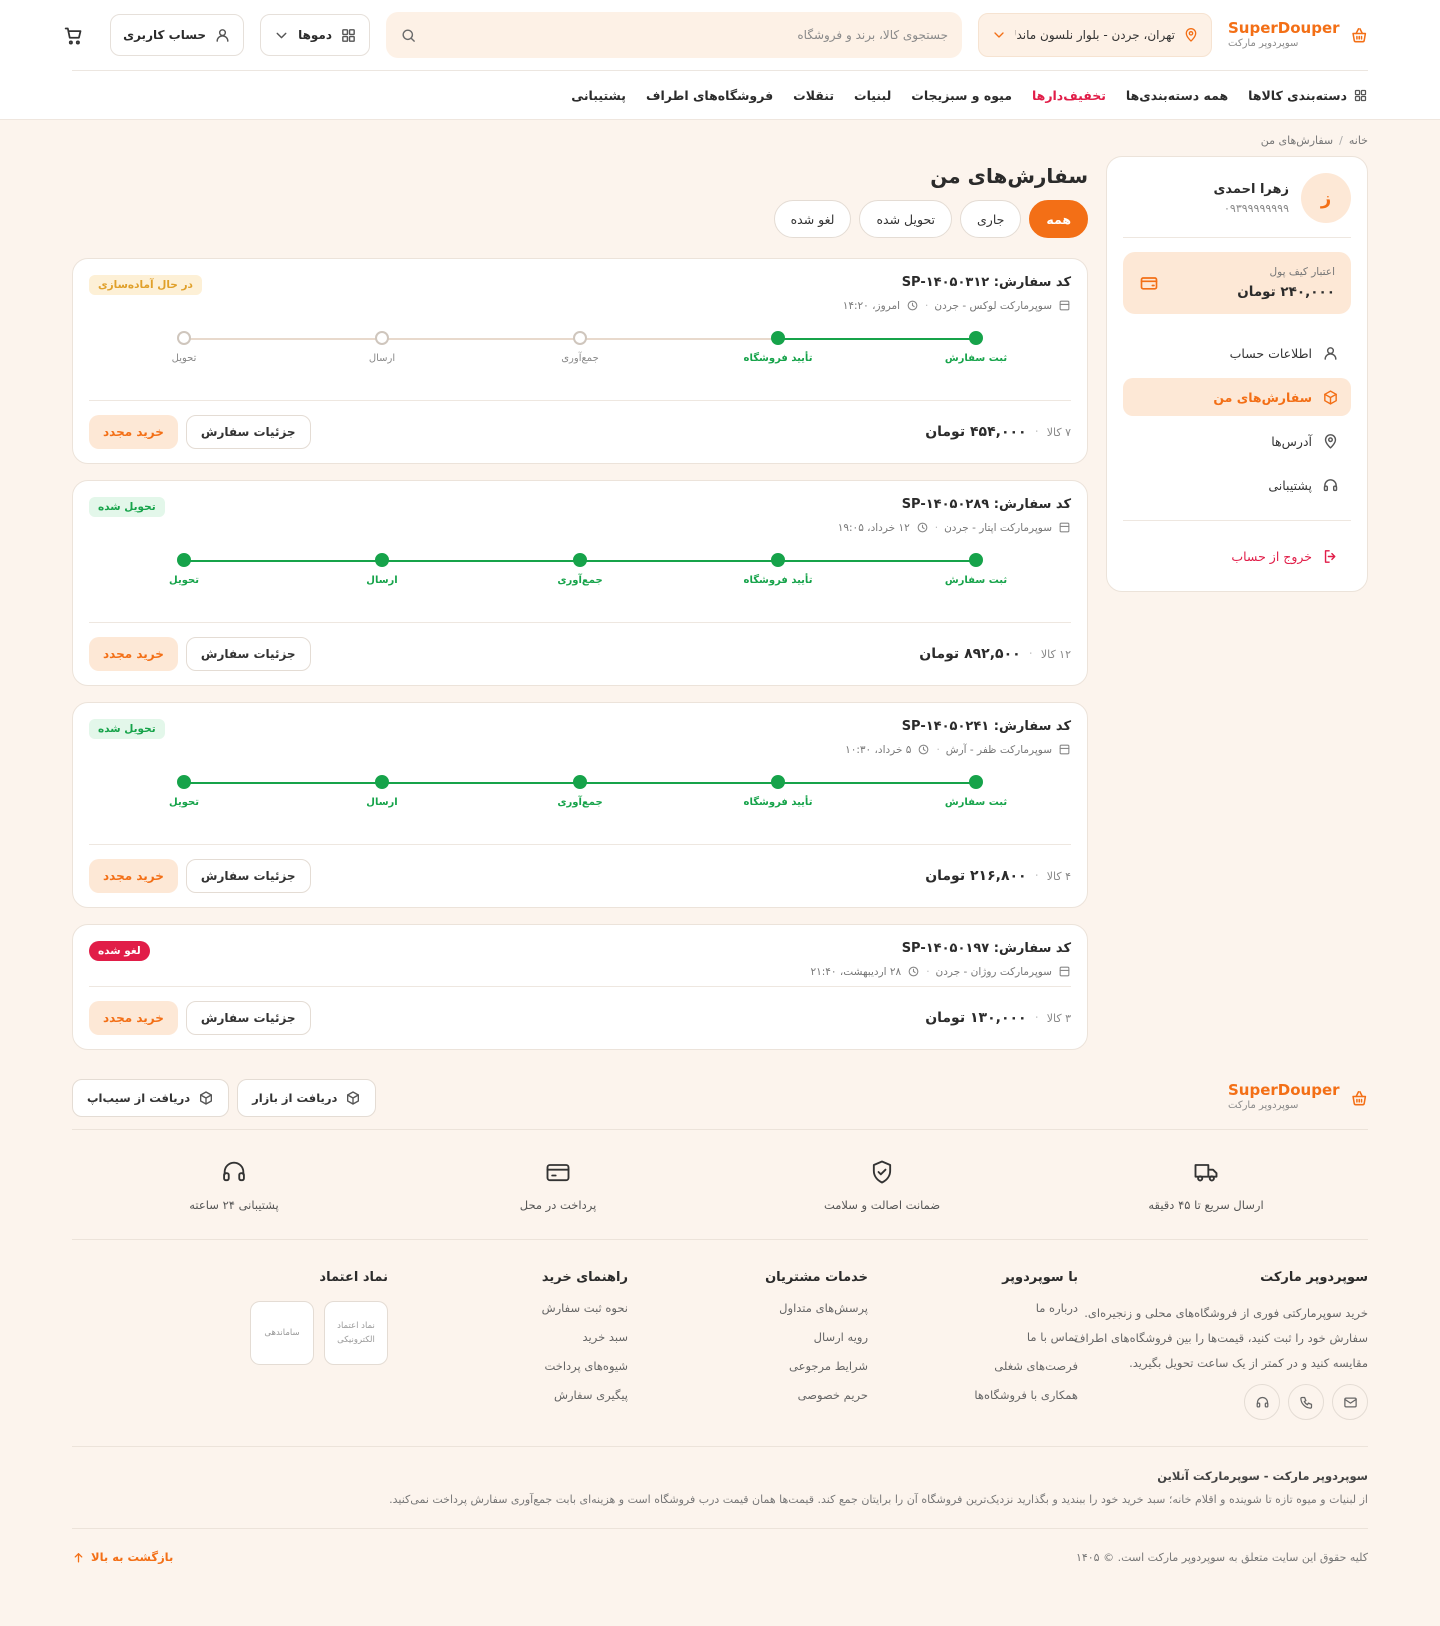 The image size is (1440, 1626). I want to click on nav-dairy: لبنیات, so click(872, 95).